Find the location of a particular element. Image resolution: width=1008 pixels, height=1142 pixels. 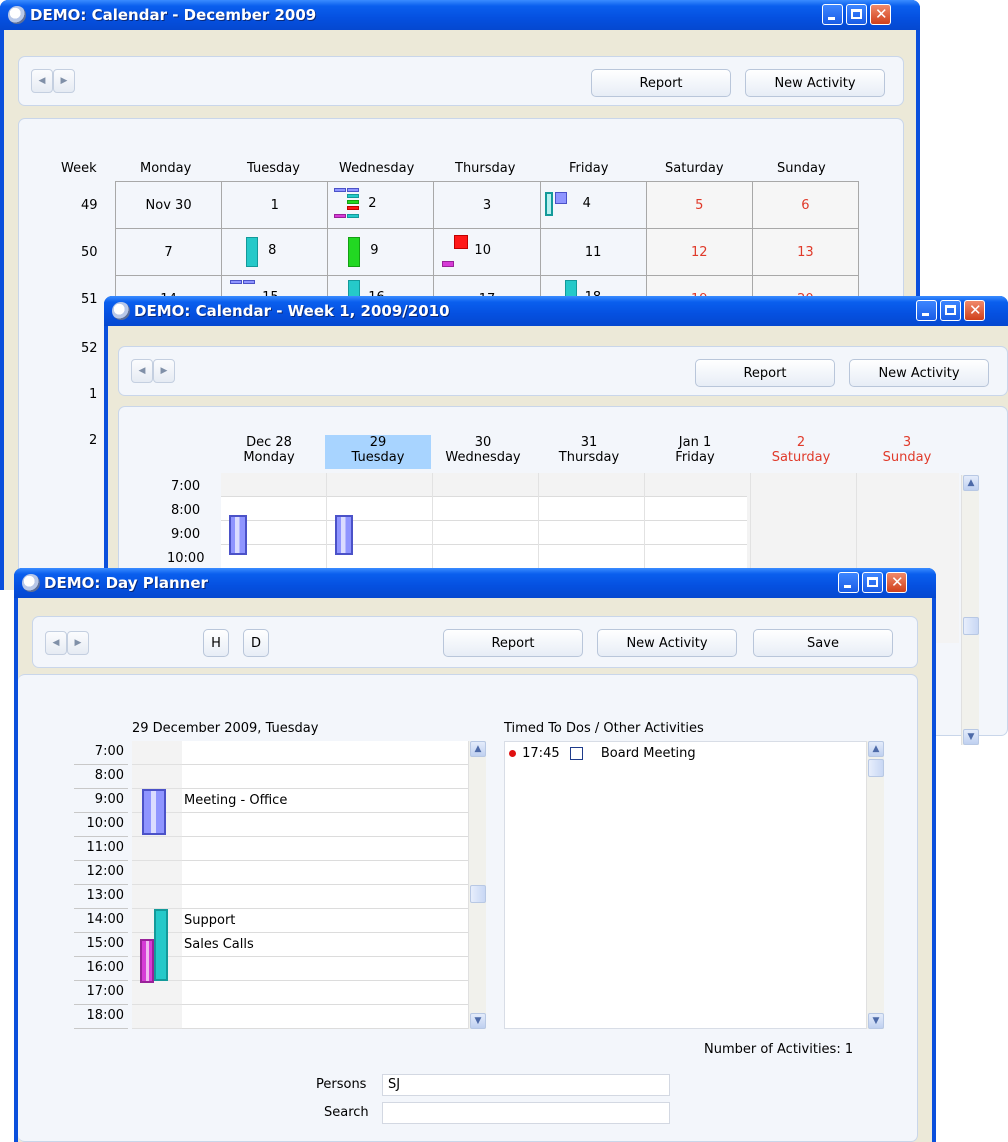

time-label: 7:00 is located at coordinates (101, 753).